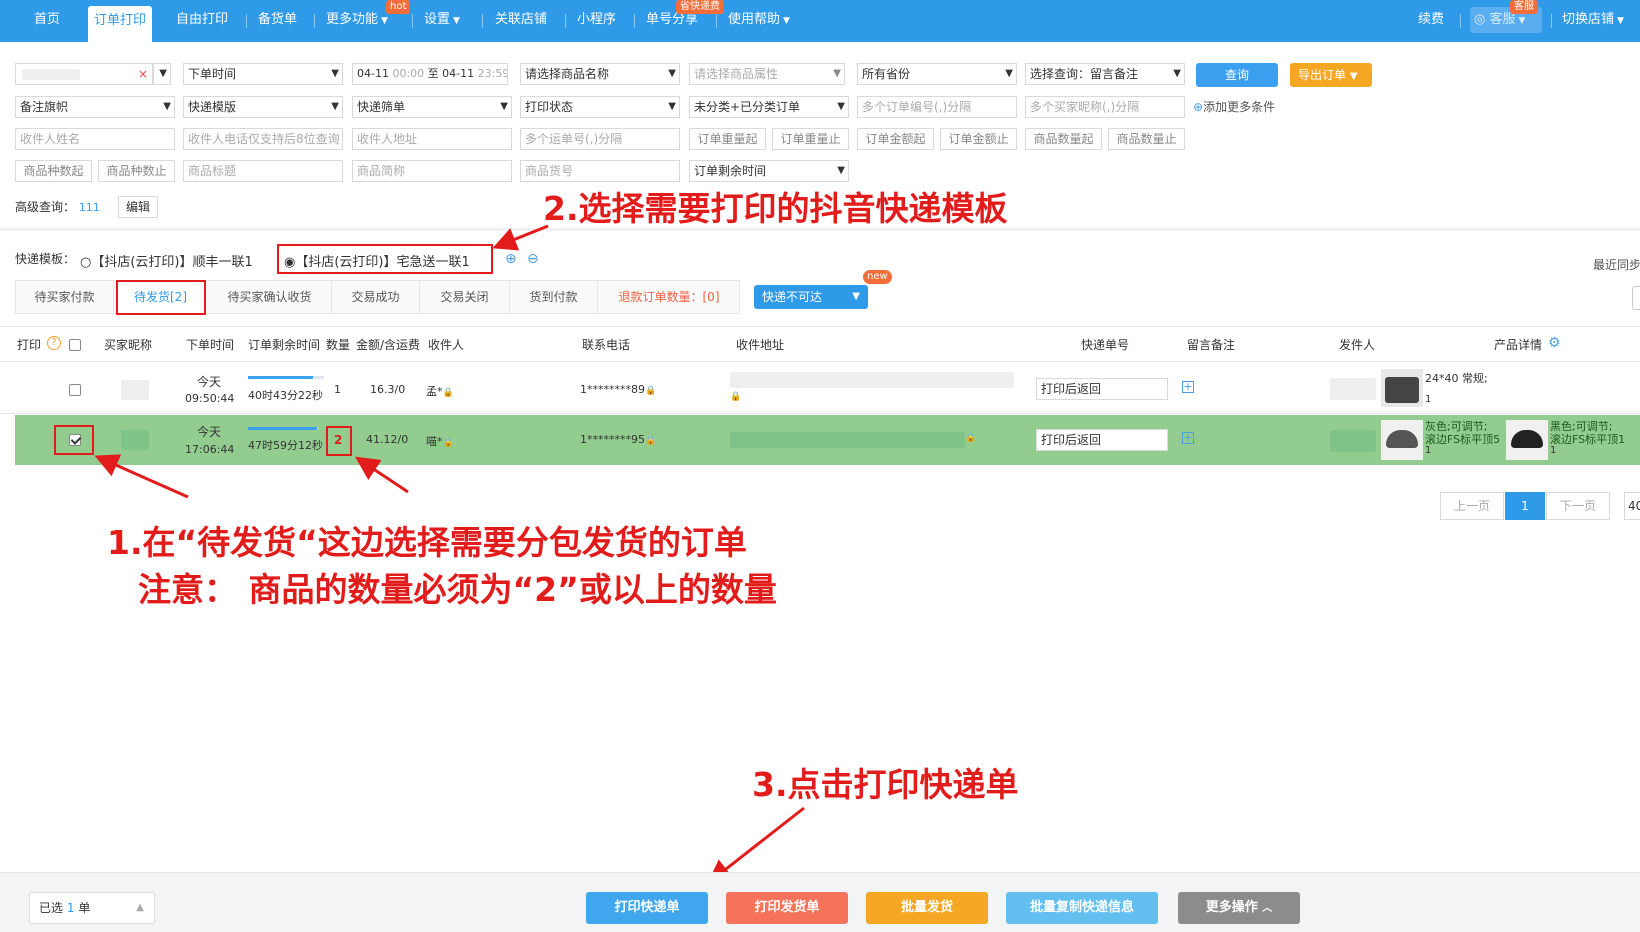  Describe the element at coordinates (141, 476) in the screenshot. I see `arrow-to-checkbox` at that location.